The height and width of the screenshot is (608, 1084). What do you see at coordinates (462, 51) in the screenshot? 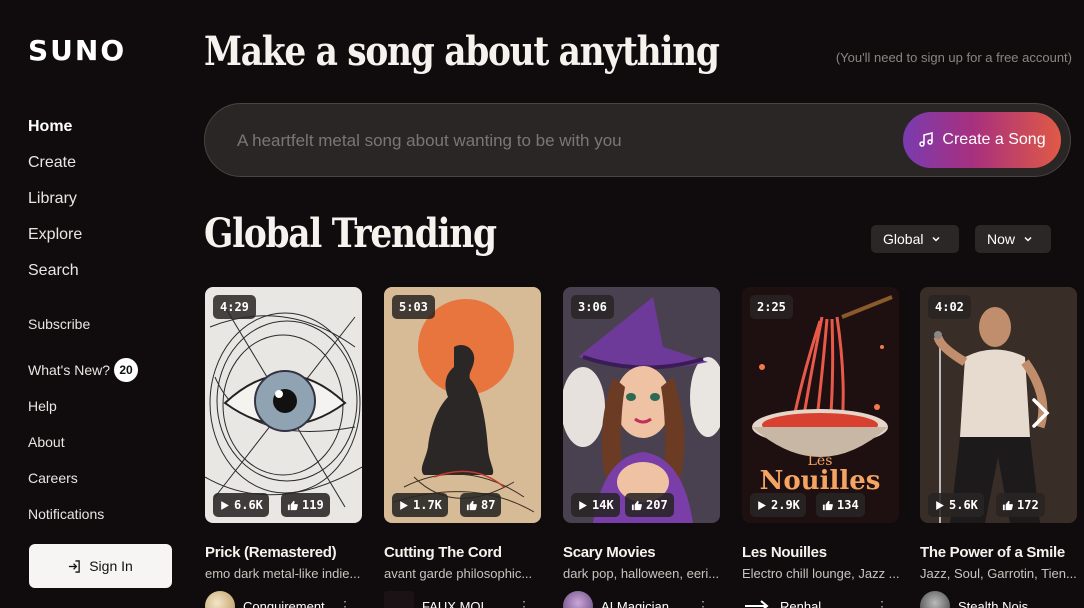
I see `page-headline: Make a song about anything` at bounding box center [462, 51].